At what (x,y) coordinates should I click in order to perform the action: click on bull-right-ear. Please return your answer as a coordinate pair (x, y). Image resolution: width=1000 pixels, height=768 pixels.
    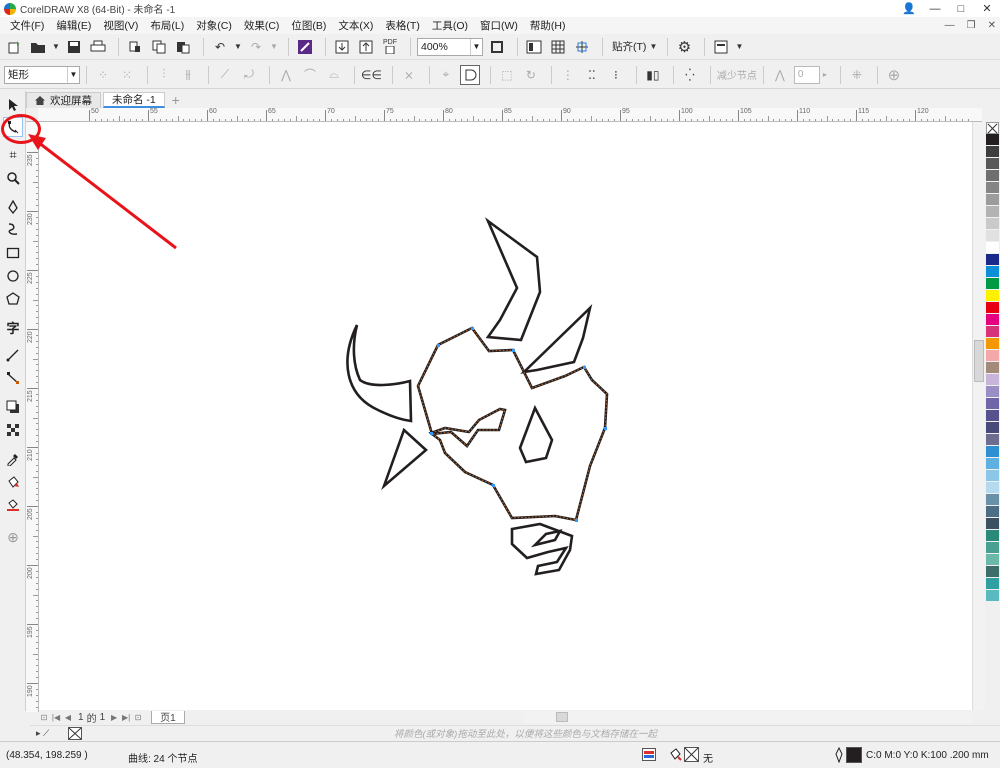
    Looking at the image, I should click on (556, 338).